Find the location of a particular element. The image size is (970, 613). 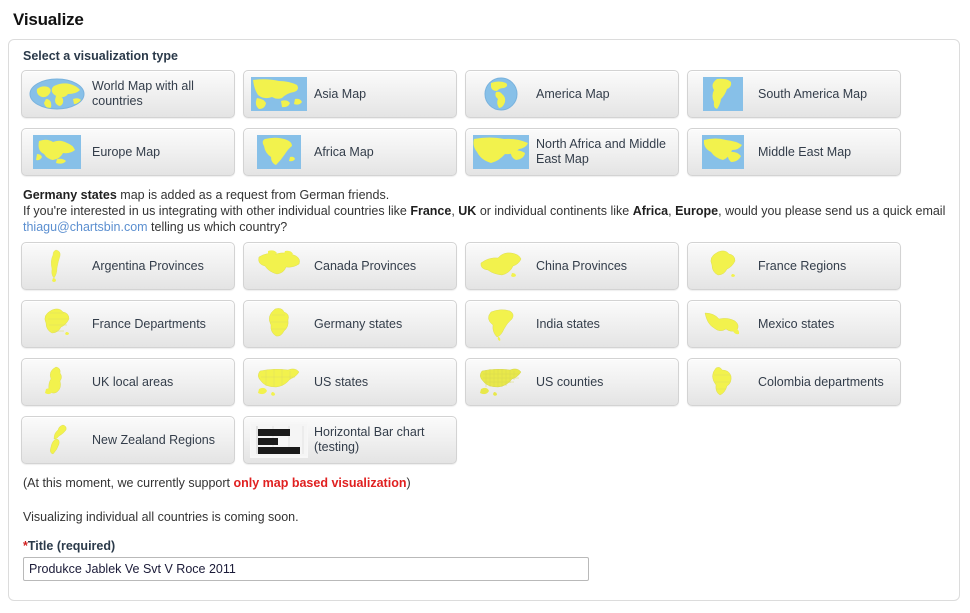

viz-button-america-map: America Map is located at coordinates (572, 94).